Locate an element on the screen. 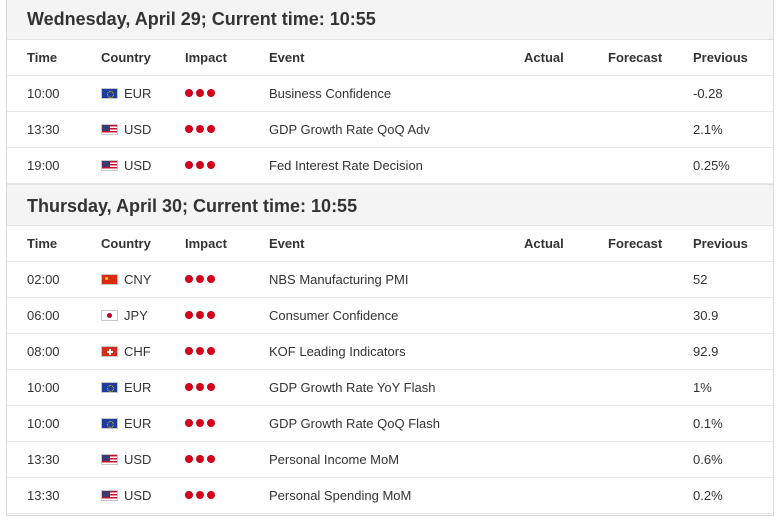 The height and width of the screenshot is (526, 781). event-previous: 2.1% is located at coordinates (708, 129).